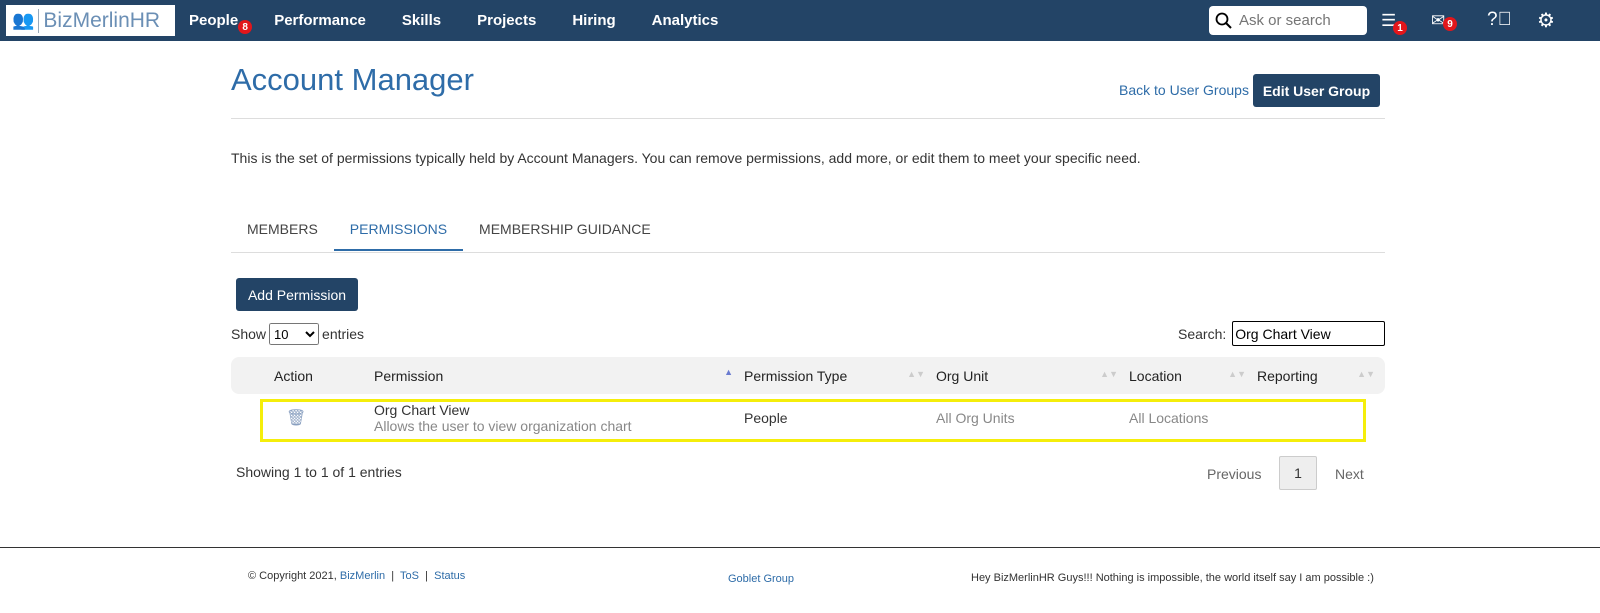 The image size is (1600, 613). What do you see at coordinates (761, 579) in the screenshot?
I see `goblet-group-link: Goblet Group` at bounding box center [761, 579].